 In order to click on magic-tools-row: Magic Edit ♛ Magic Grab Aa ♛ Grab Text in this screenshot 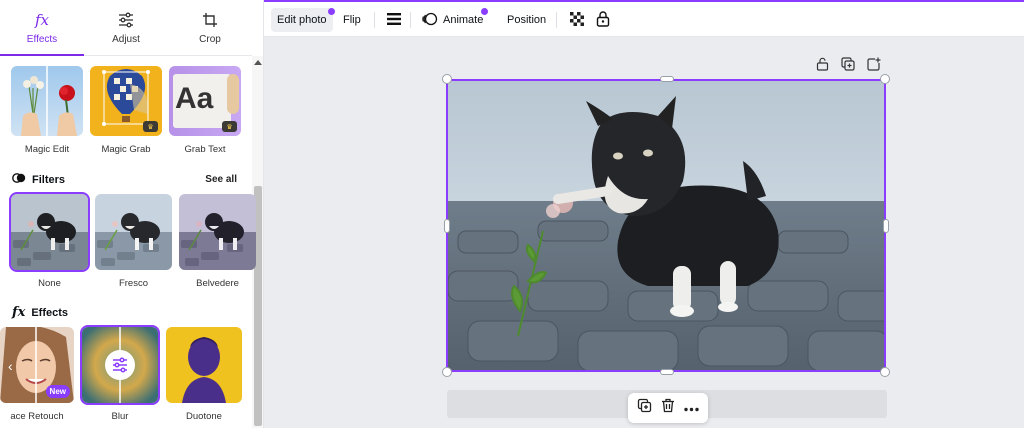, I will do `click(126, 110)`.